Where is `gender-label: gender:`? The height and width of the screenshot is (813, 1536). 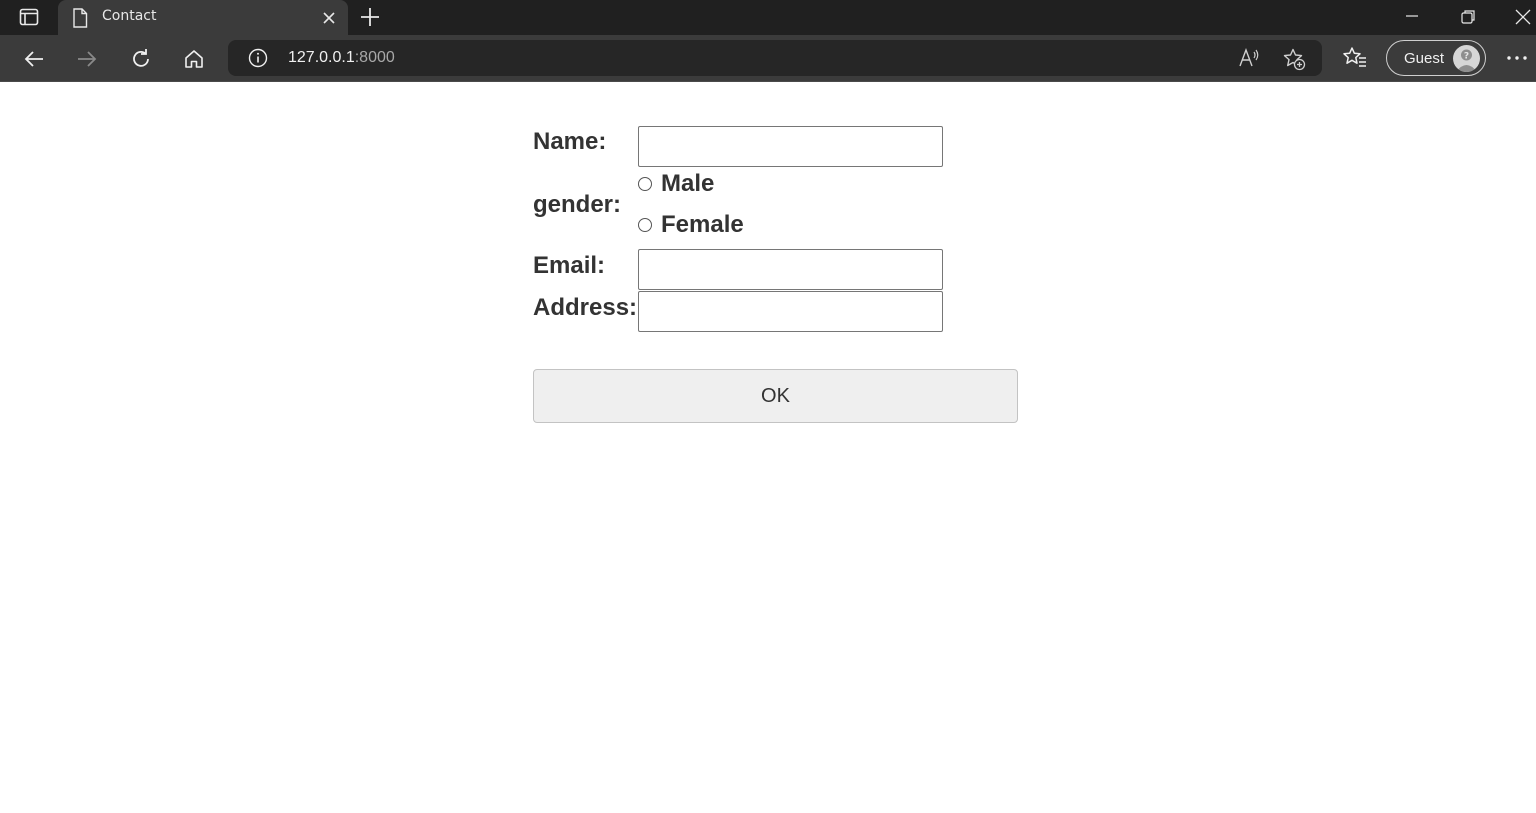
gender-label: gender: is located at coordinates (577, 204).